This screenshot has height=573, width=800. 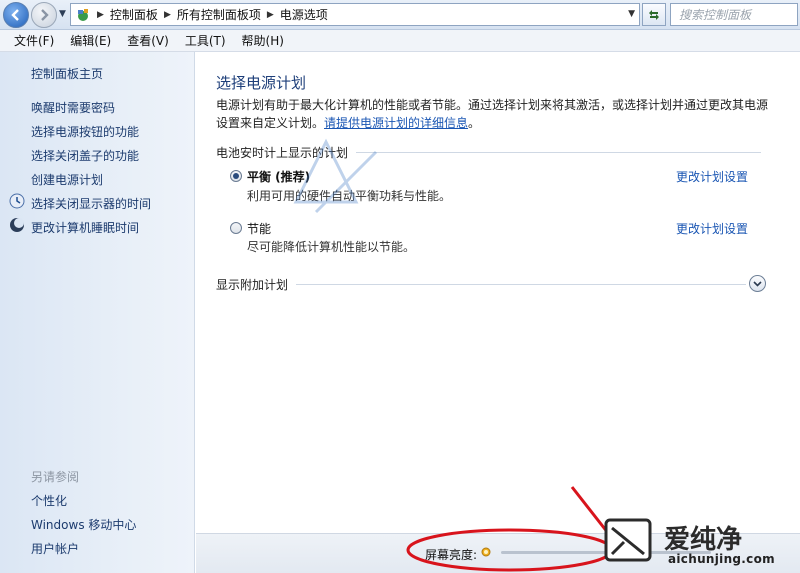 I want to click on control-panel-icon, so click(x=83, y=14).